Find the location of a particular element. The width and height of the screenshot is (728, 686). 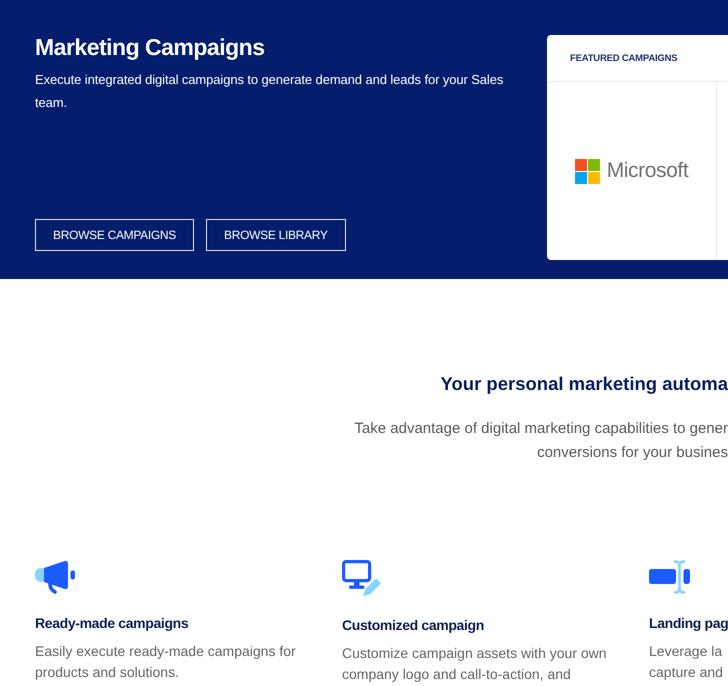

feature-description: Easily execute ready-made campaigns for products and solutions. is located at coordinates (165, 662).